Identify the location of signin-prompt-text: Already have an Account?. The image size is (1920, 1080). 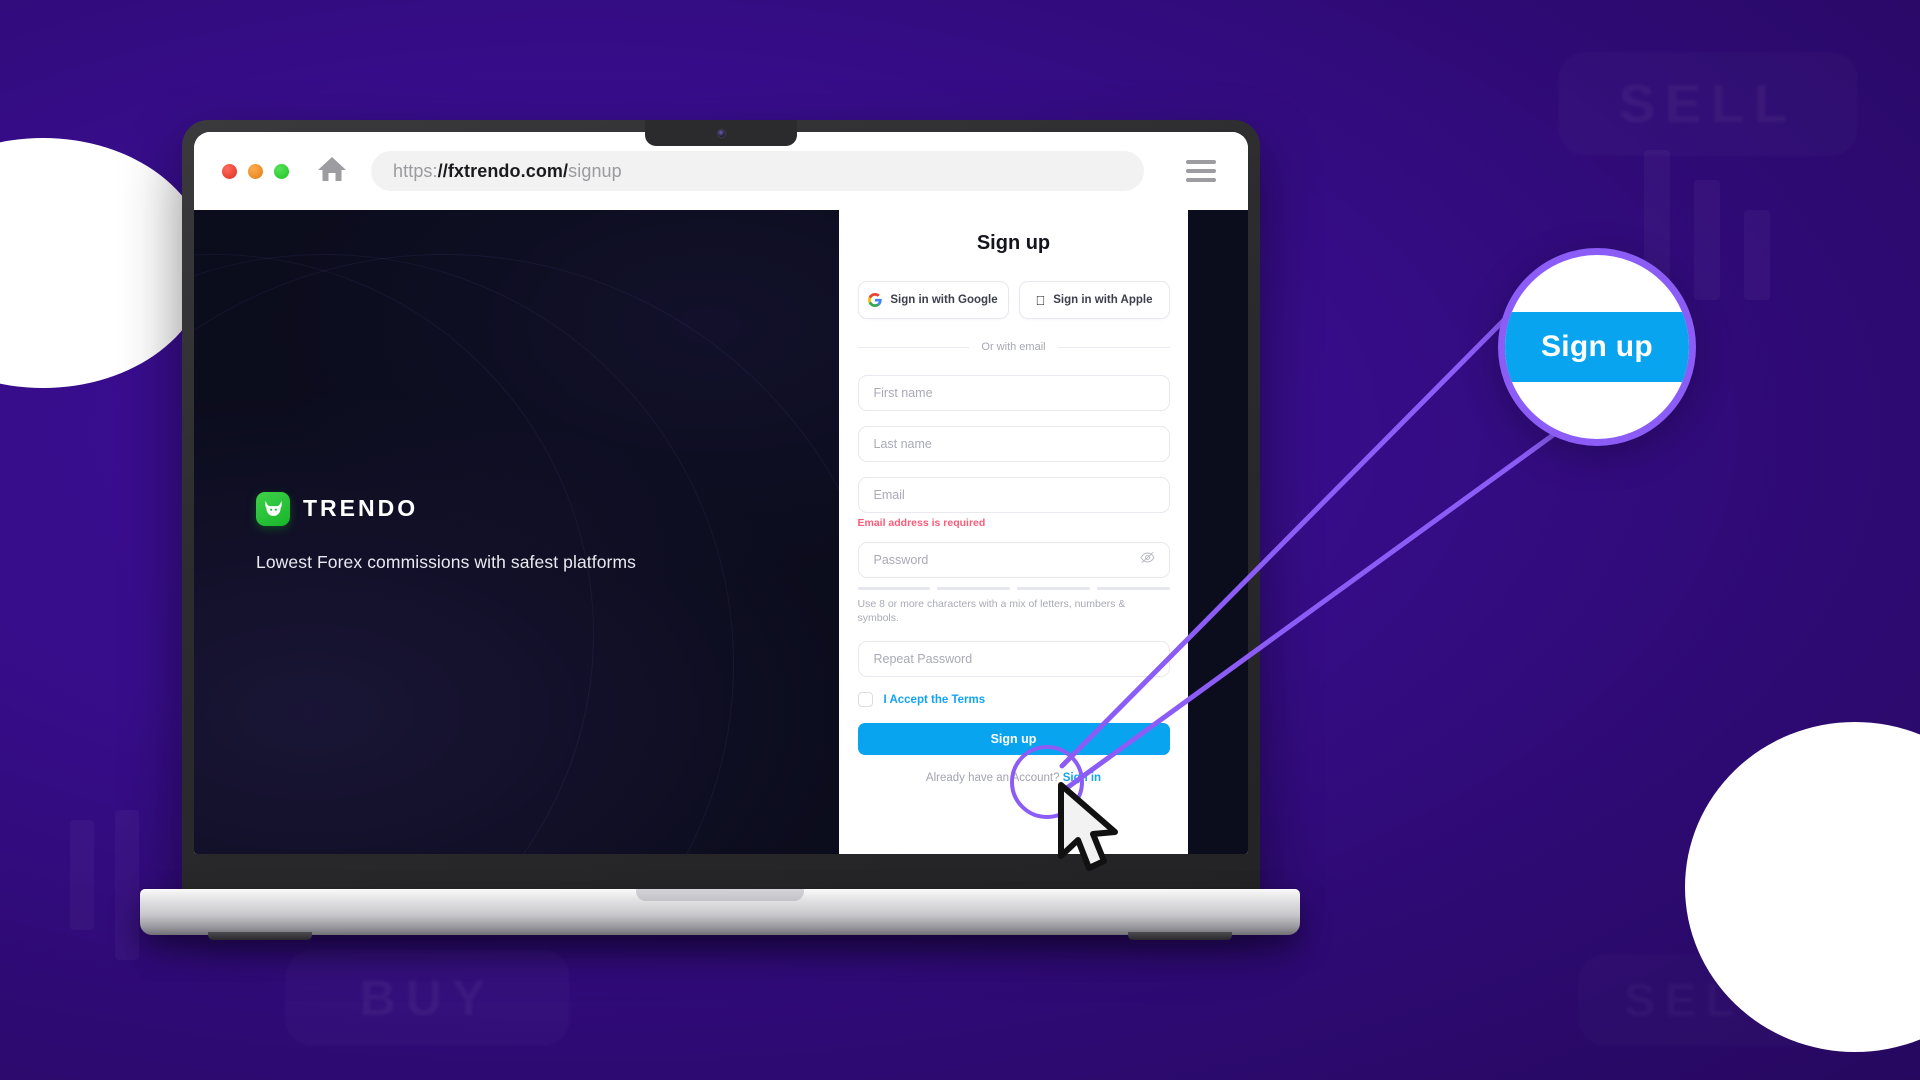
(992, 778).